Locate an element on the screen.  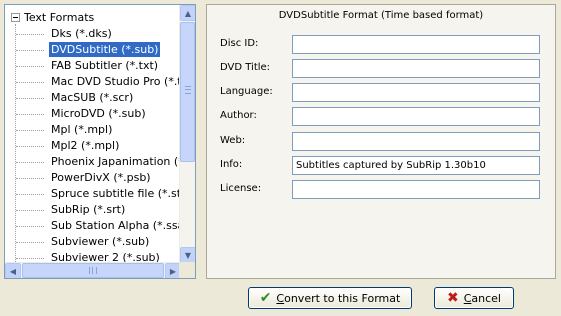
tree-item-label: Subviewer (*.sub) is located at coordinates (100, 241).